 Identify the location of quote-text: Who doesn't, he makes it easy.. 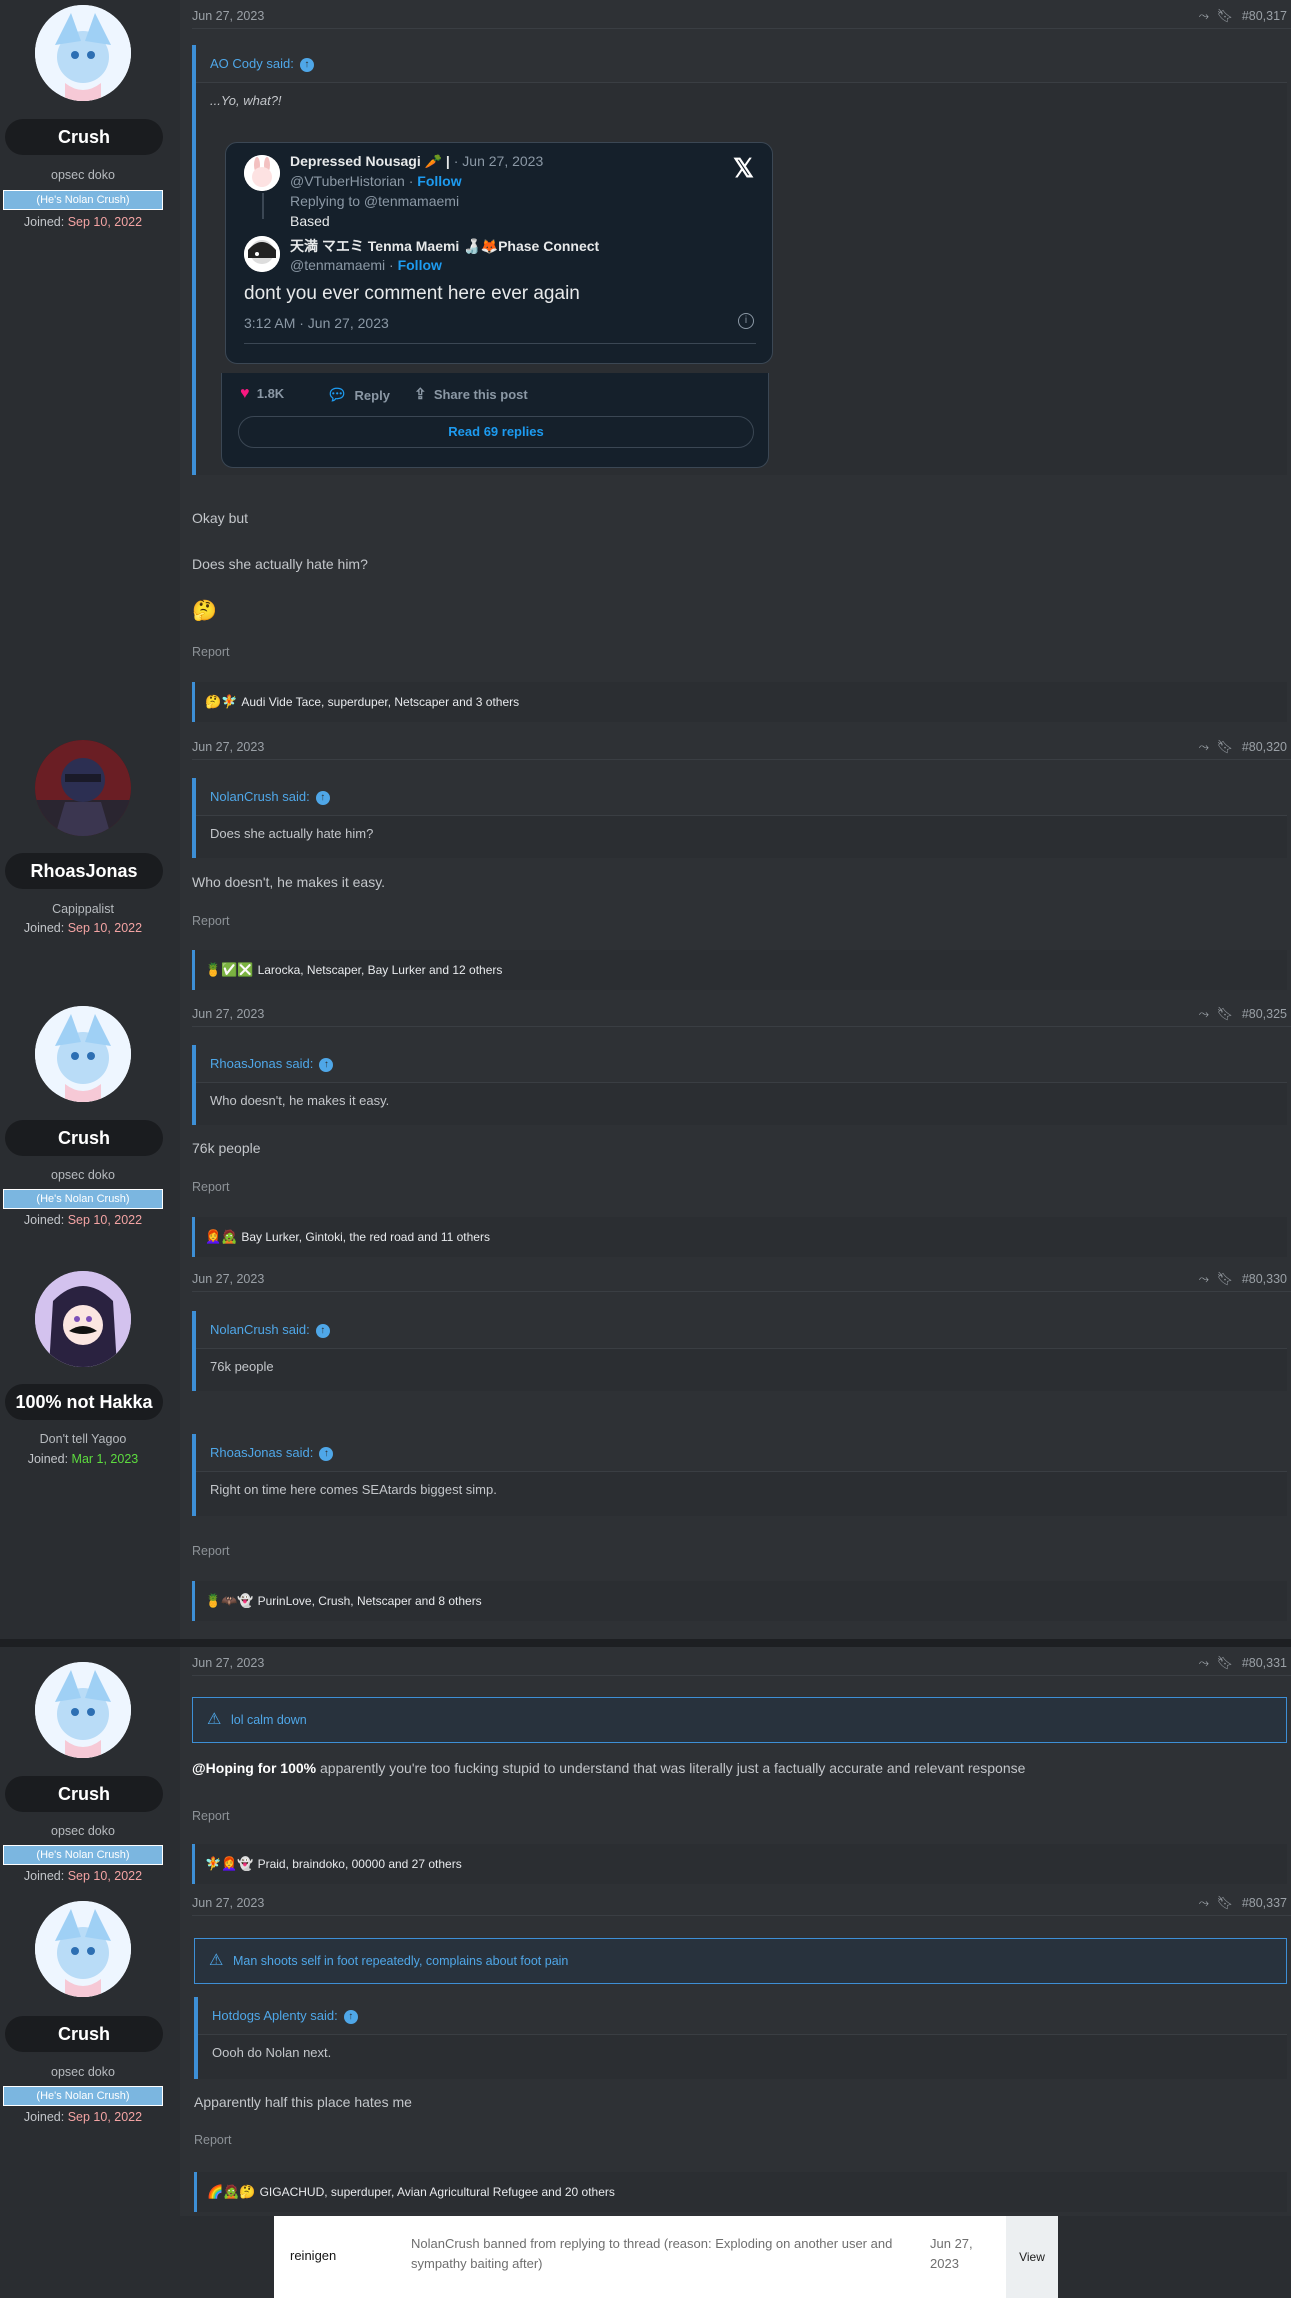
(300, 1100).